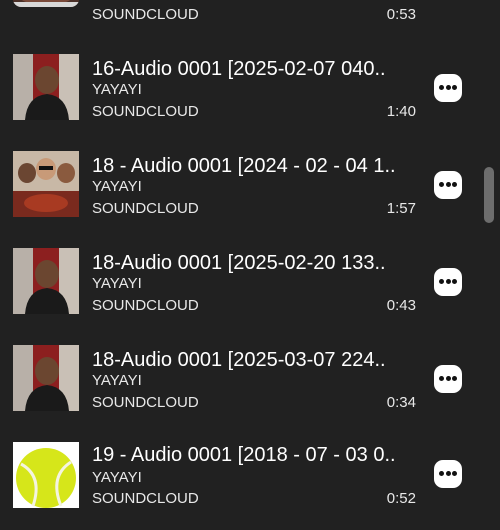 This screenshot has height=530, width=500. What do you see at coordinates (239, 360) in the screenshot?
I see `track-title: 18-Audio 0001 [2025-03-07 224..` at bounding box center [239, 360].